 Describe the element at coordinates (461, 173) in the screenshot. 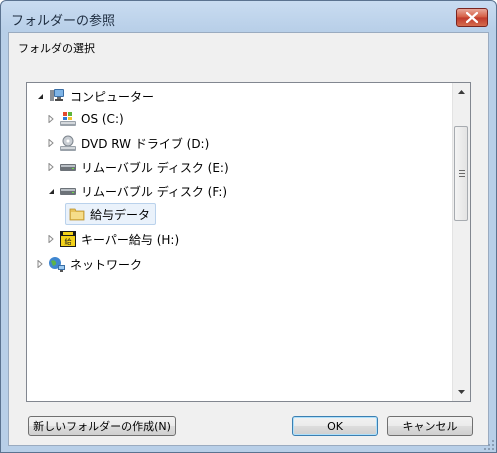

I see `scrollbar-thumb` at that location.